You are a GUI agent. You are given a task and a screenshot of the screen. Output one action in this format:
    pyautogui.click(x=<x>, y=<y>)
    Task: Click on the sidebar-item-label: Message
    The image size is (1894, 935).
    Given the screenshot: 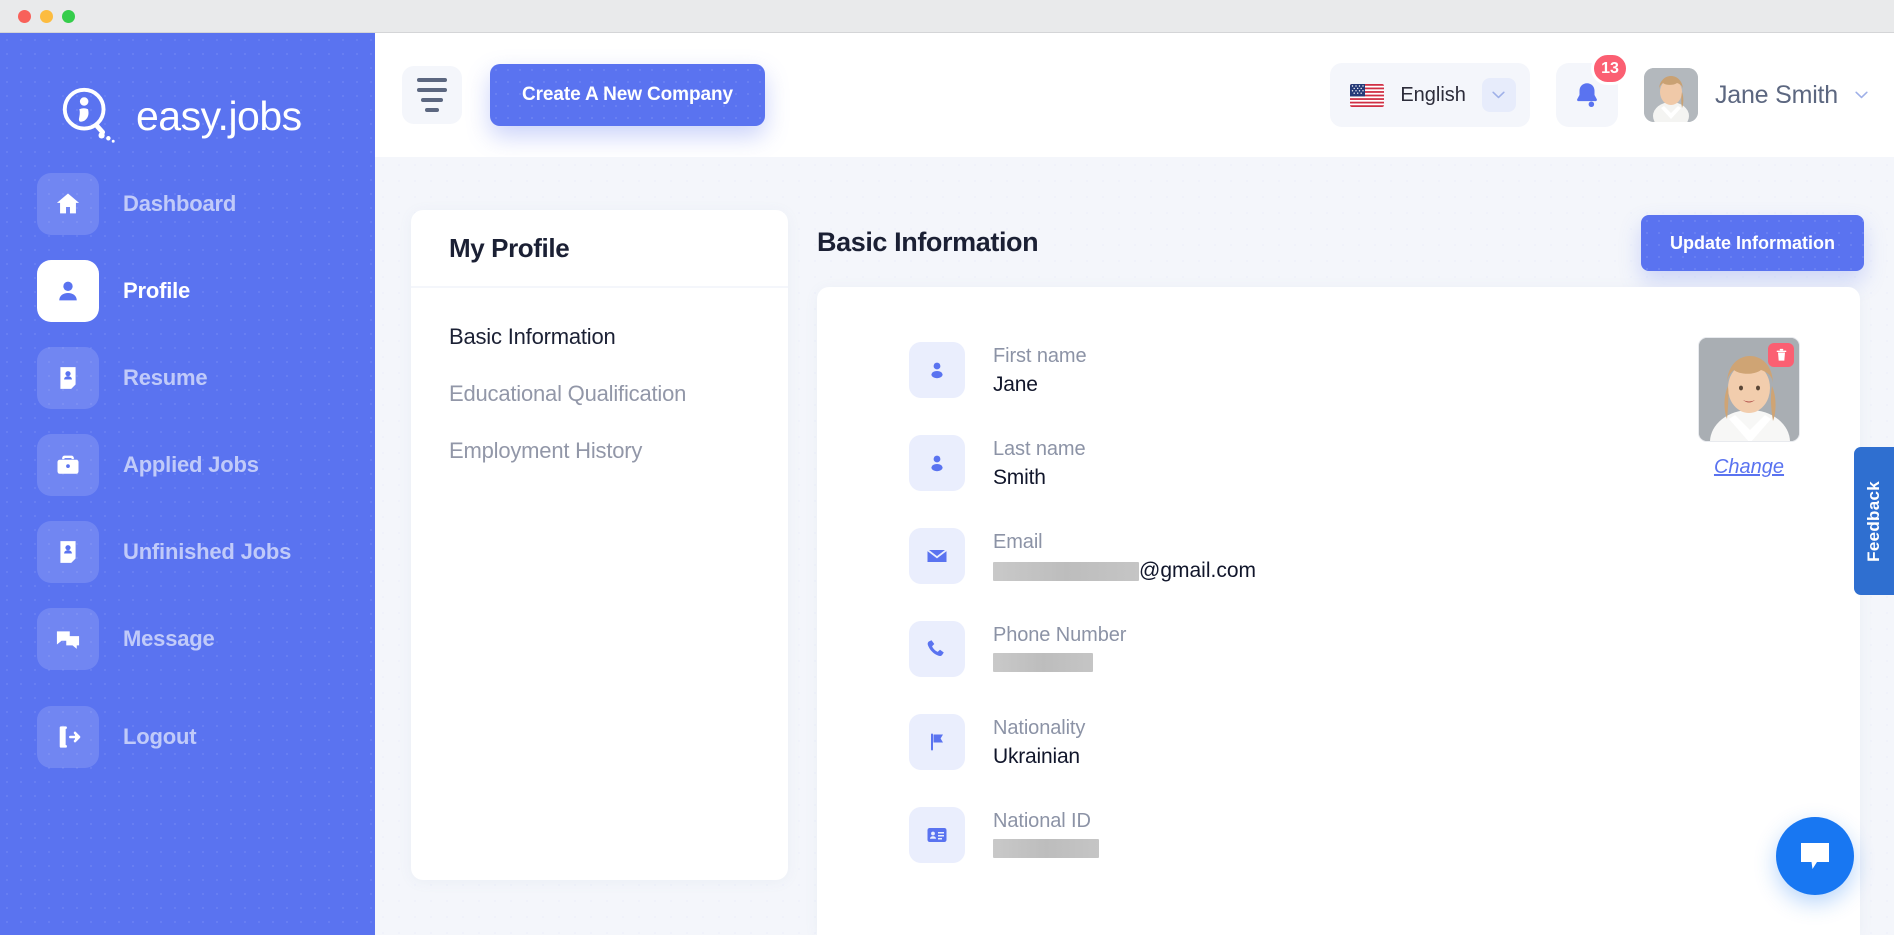 What is the action you would take?
    pyautogui.click(x=169, y=638)
    